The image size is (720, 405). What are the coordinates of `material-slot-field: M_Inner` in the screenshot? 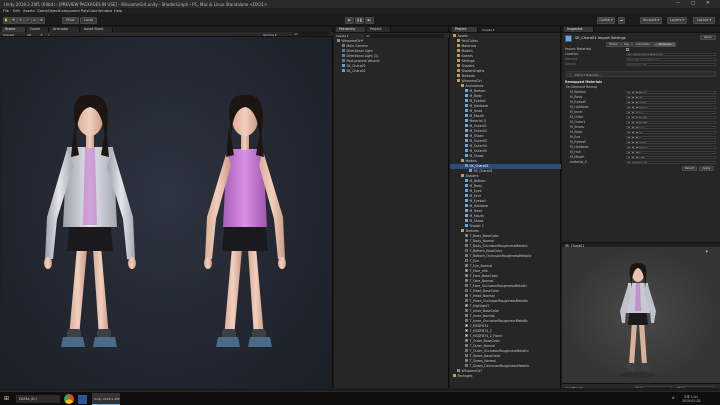 It's located at (671, 112).